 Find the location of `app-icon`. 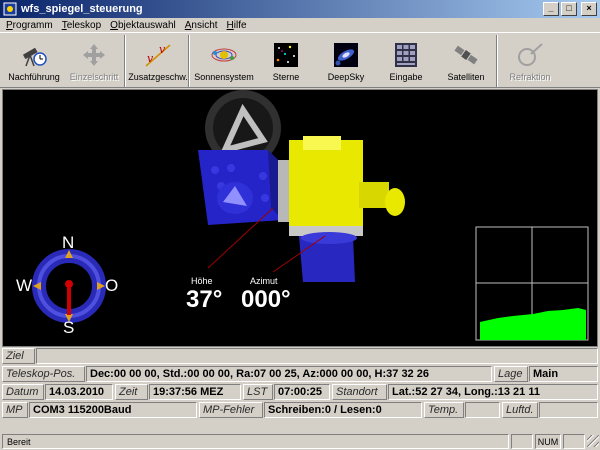

app-icon is located at coordinates (10, 9).